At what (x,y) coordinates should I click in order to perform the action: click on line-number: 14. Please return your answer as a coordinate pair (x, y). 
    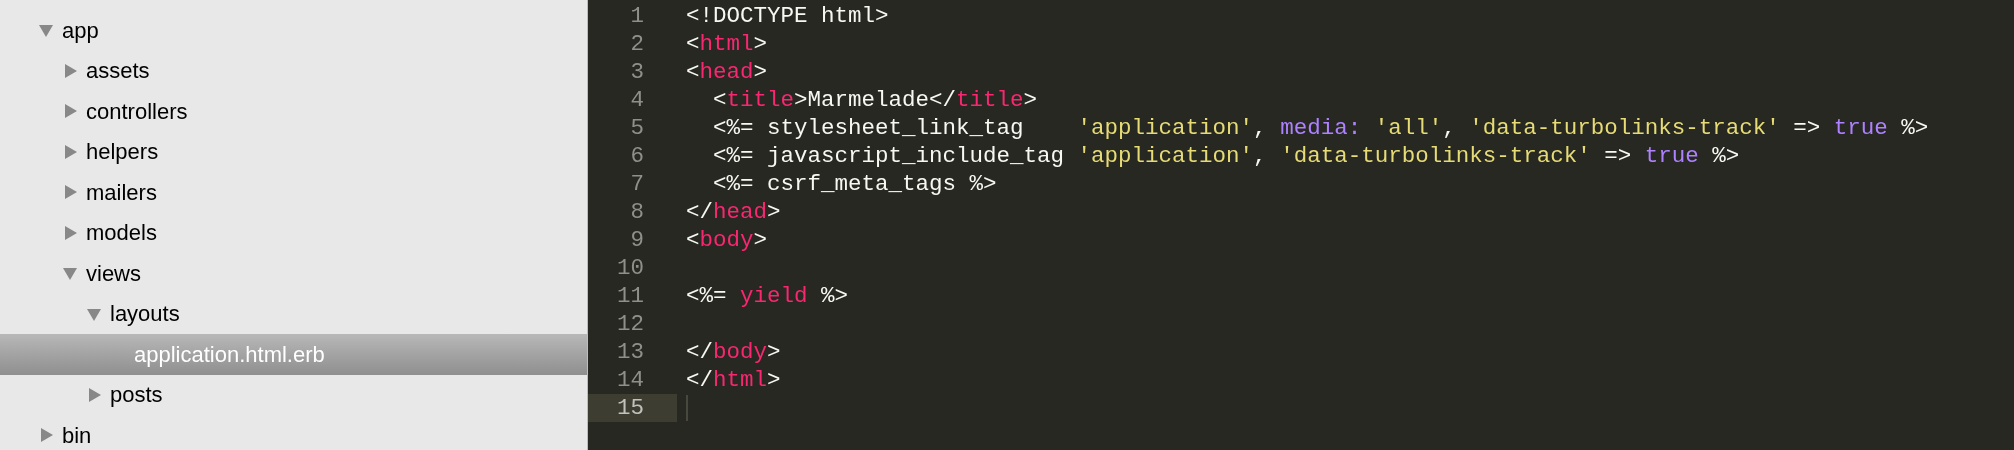
    Looking at the image, I should click on (630, 380).